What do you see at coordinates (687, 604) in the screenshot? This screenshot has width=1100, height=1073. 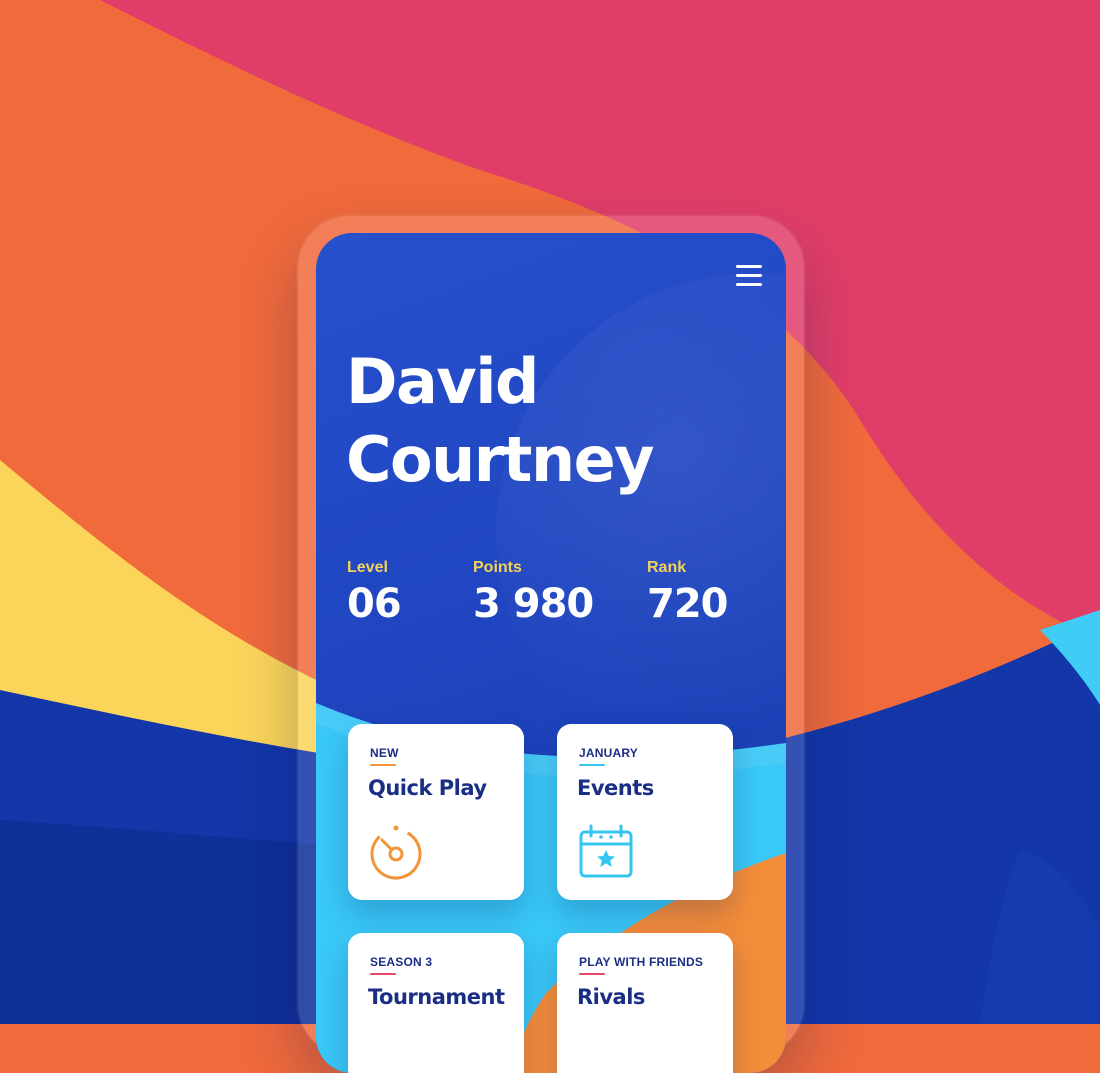 I see `stat-value: 720` at bounding box center [687, 604].